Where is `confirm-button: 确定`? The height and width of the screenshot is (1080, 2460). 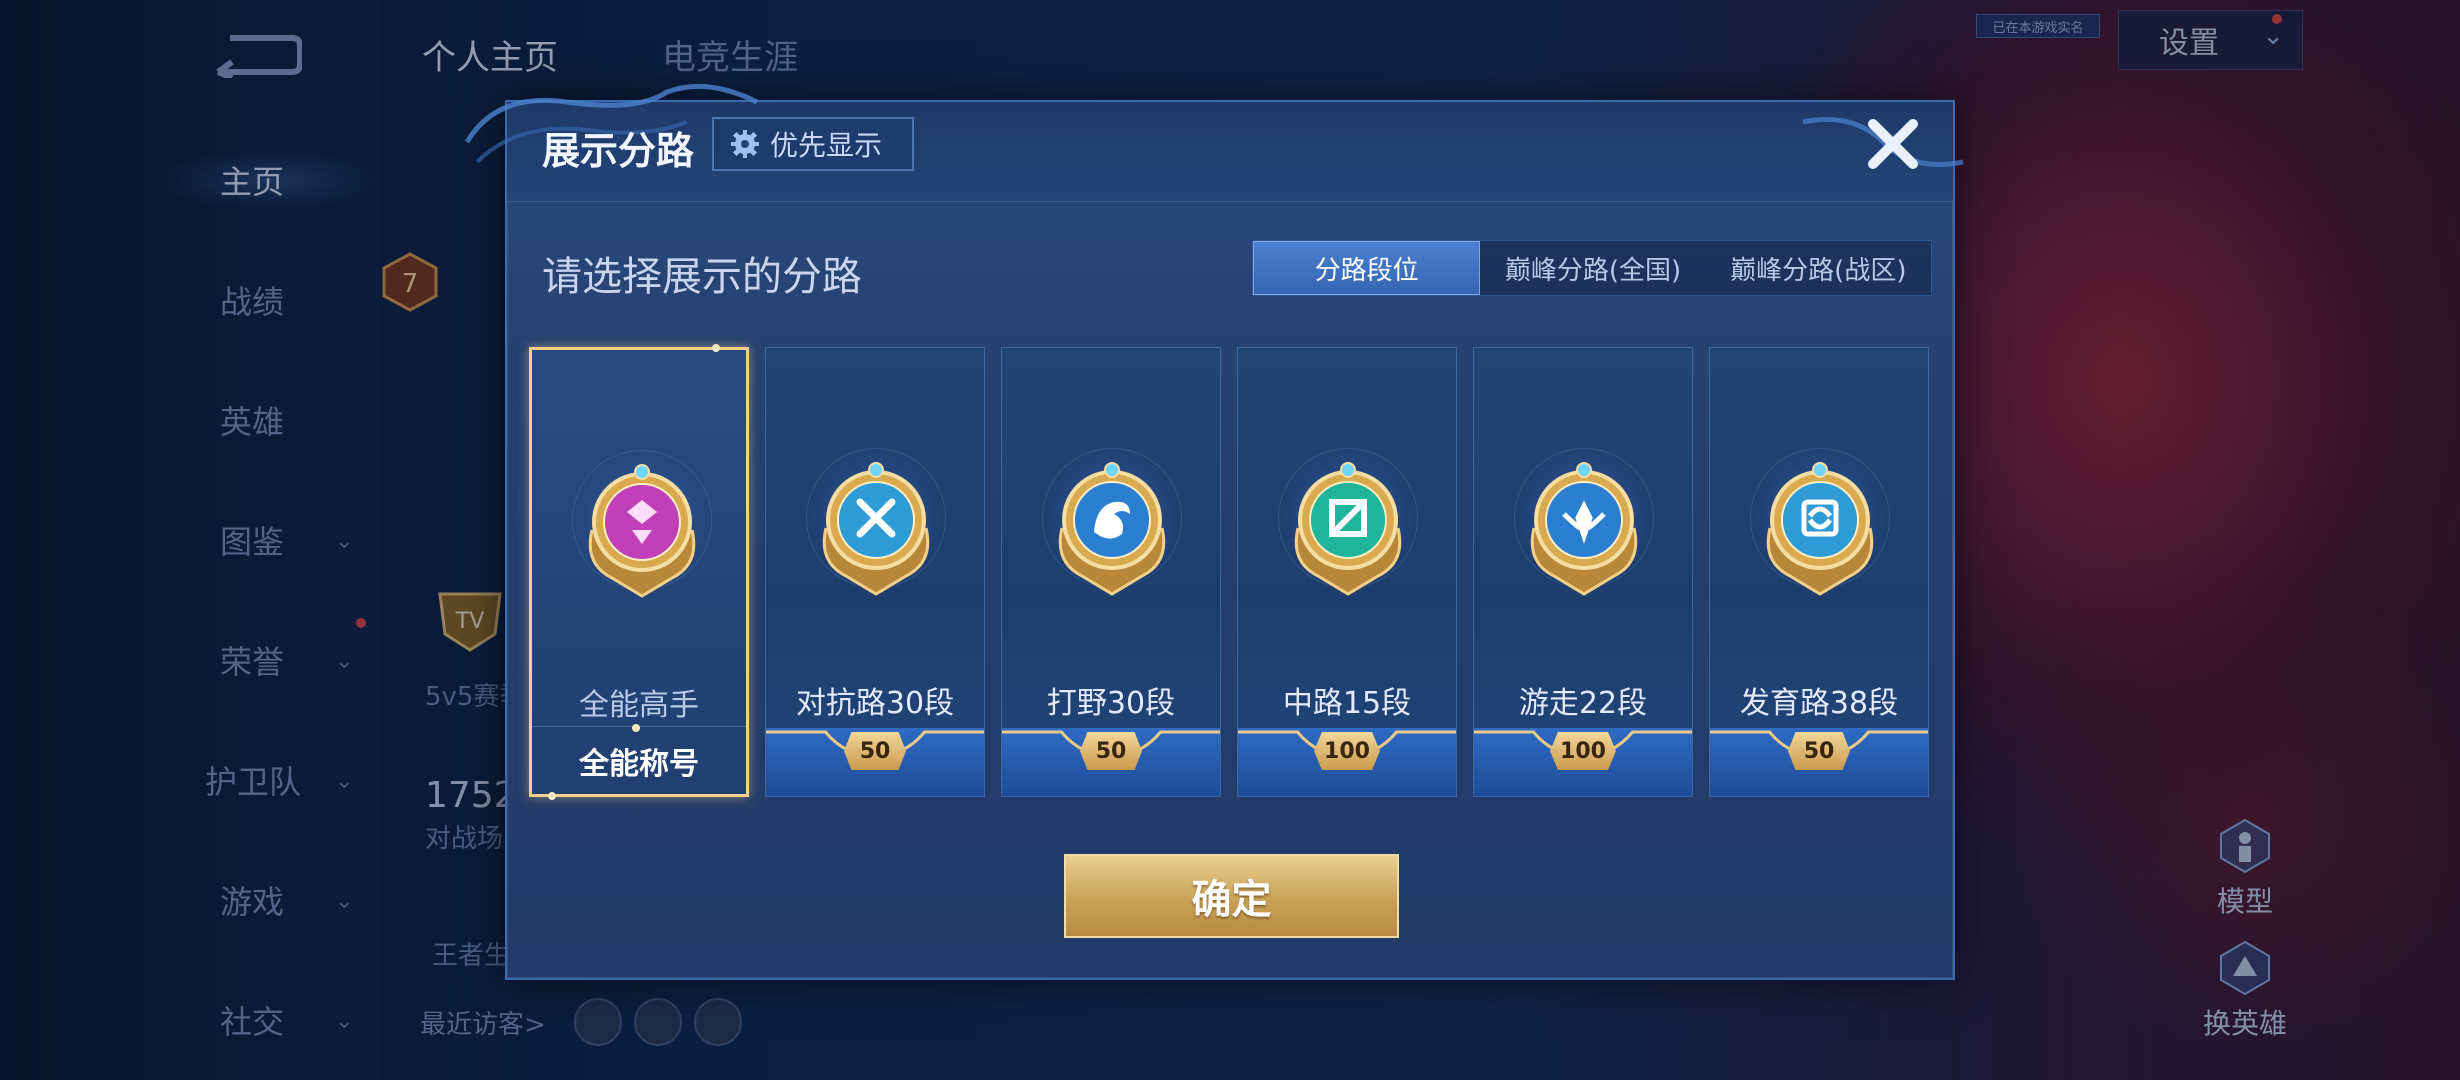
confirm-button: 确定 is located at coordinates (1231, 896).